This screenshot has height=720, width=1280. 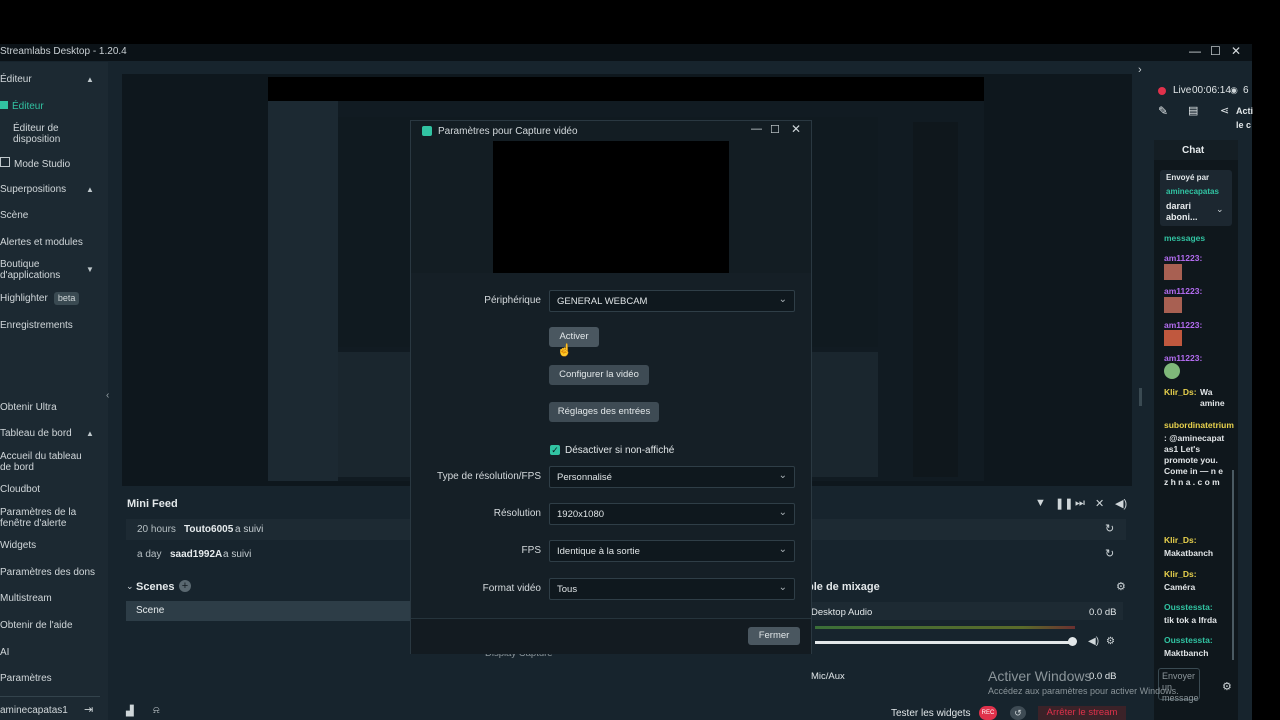 I want to click on add-scene-icon: +, so click(x=185, y=586).